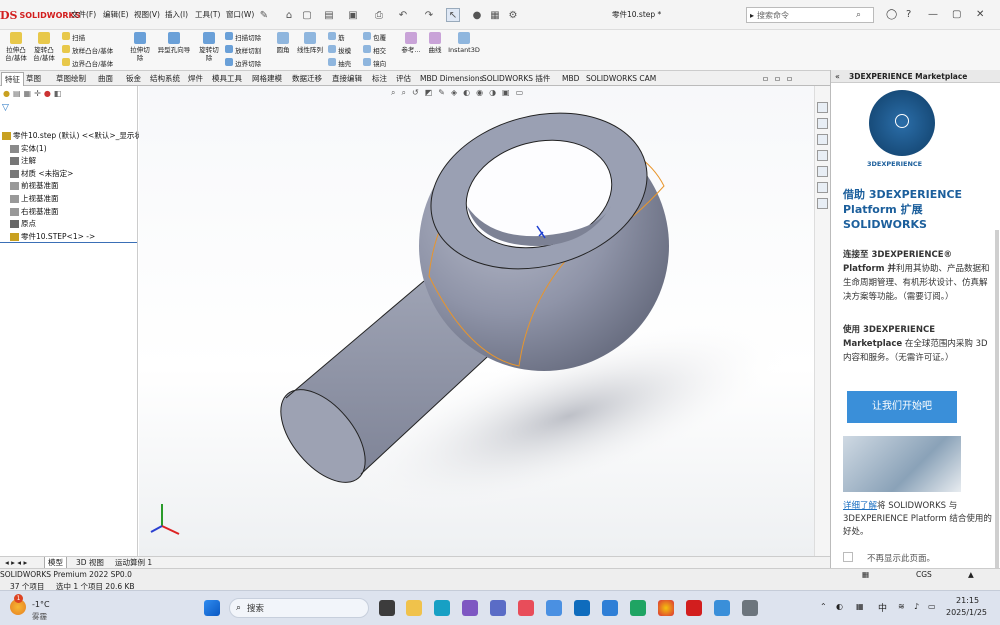  I want to click on chrome-icon, so click(666, 608).